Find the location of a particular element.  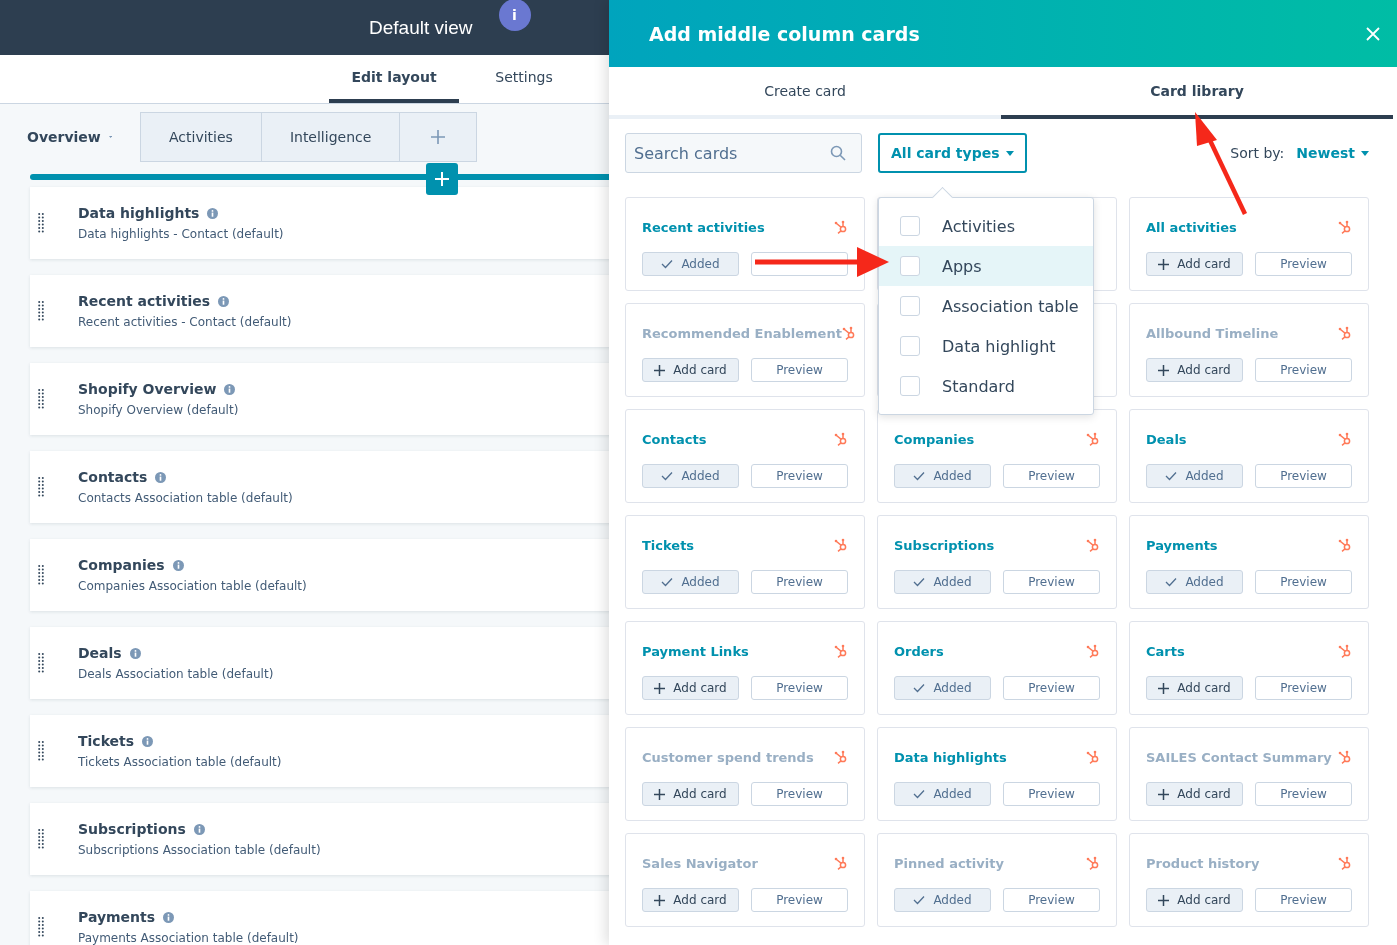

card-title: Pinned activity is located at coordinates (949, 863).